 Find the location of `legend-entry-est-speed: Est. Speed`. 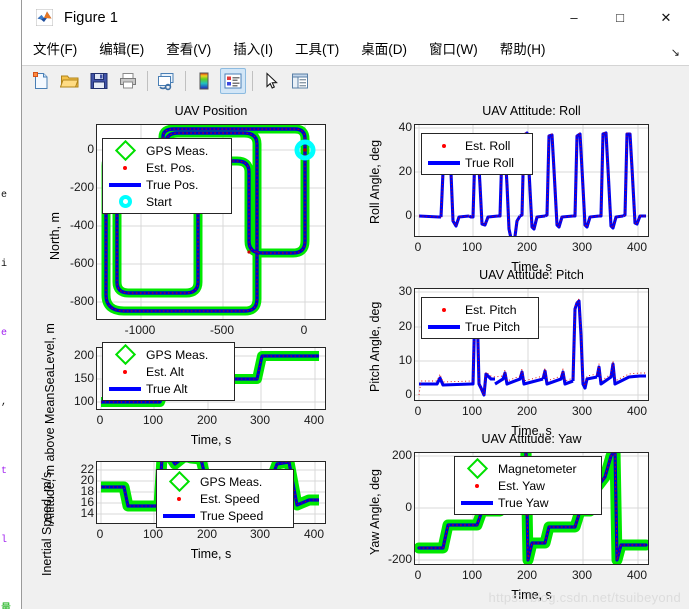

legend-entry-est-speed: Est. Speed is located at coordinates (224, 498).